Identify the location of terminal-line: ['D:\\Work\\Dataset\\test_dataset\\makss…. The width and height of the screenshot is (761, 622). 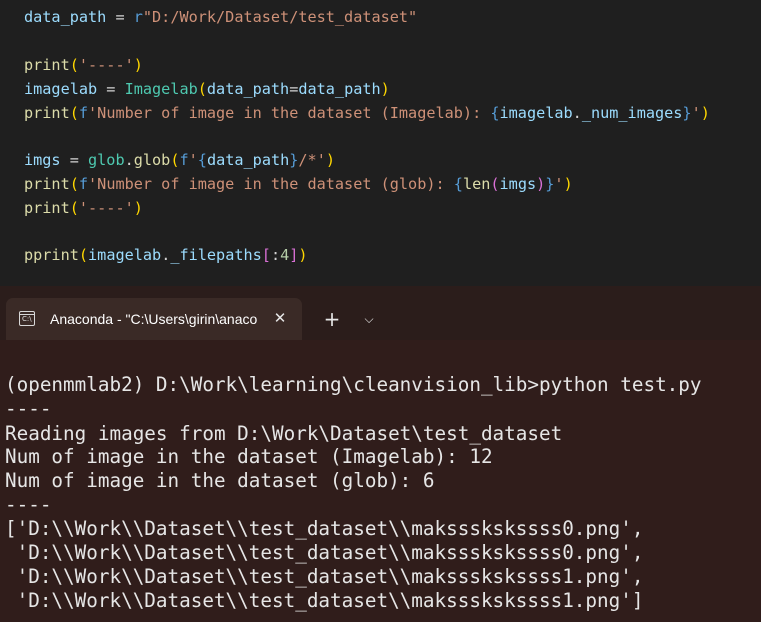
(324, 528).